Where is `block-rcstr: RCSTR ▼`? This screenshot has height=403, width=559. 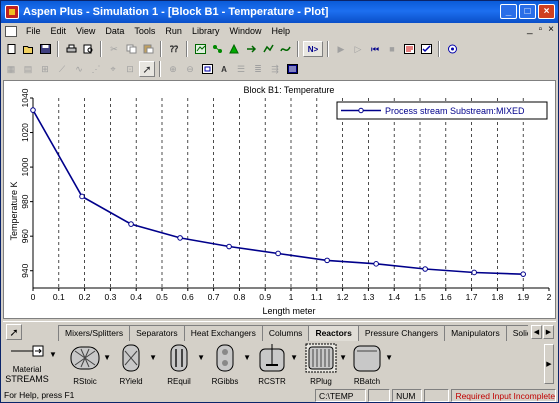 block-rcstr: RCSTR ▼ is located at coordinates (272, 364).